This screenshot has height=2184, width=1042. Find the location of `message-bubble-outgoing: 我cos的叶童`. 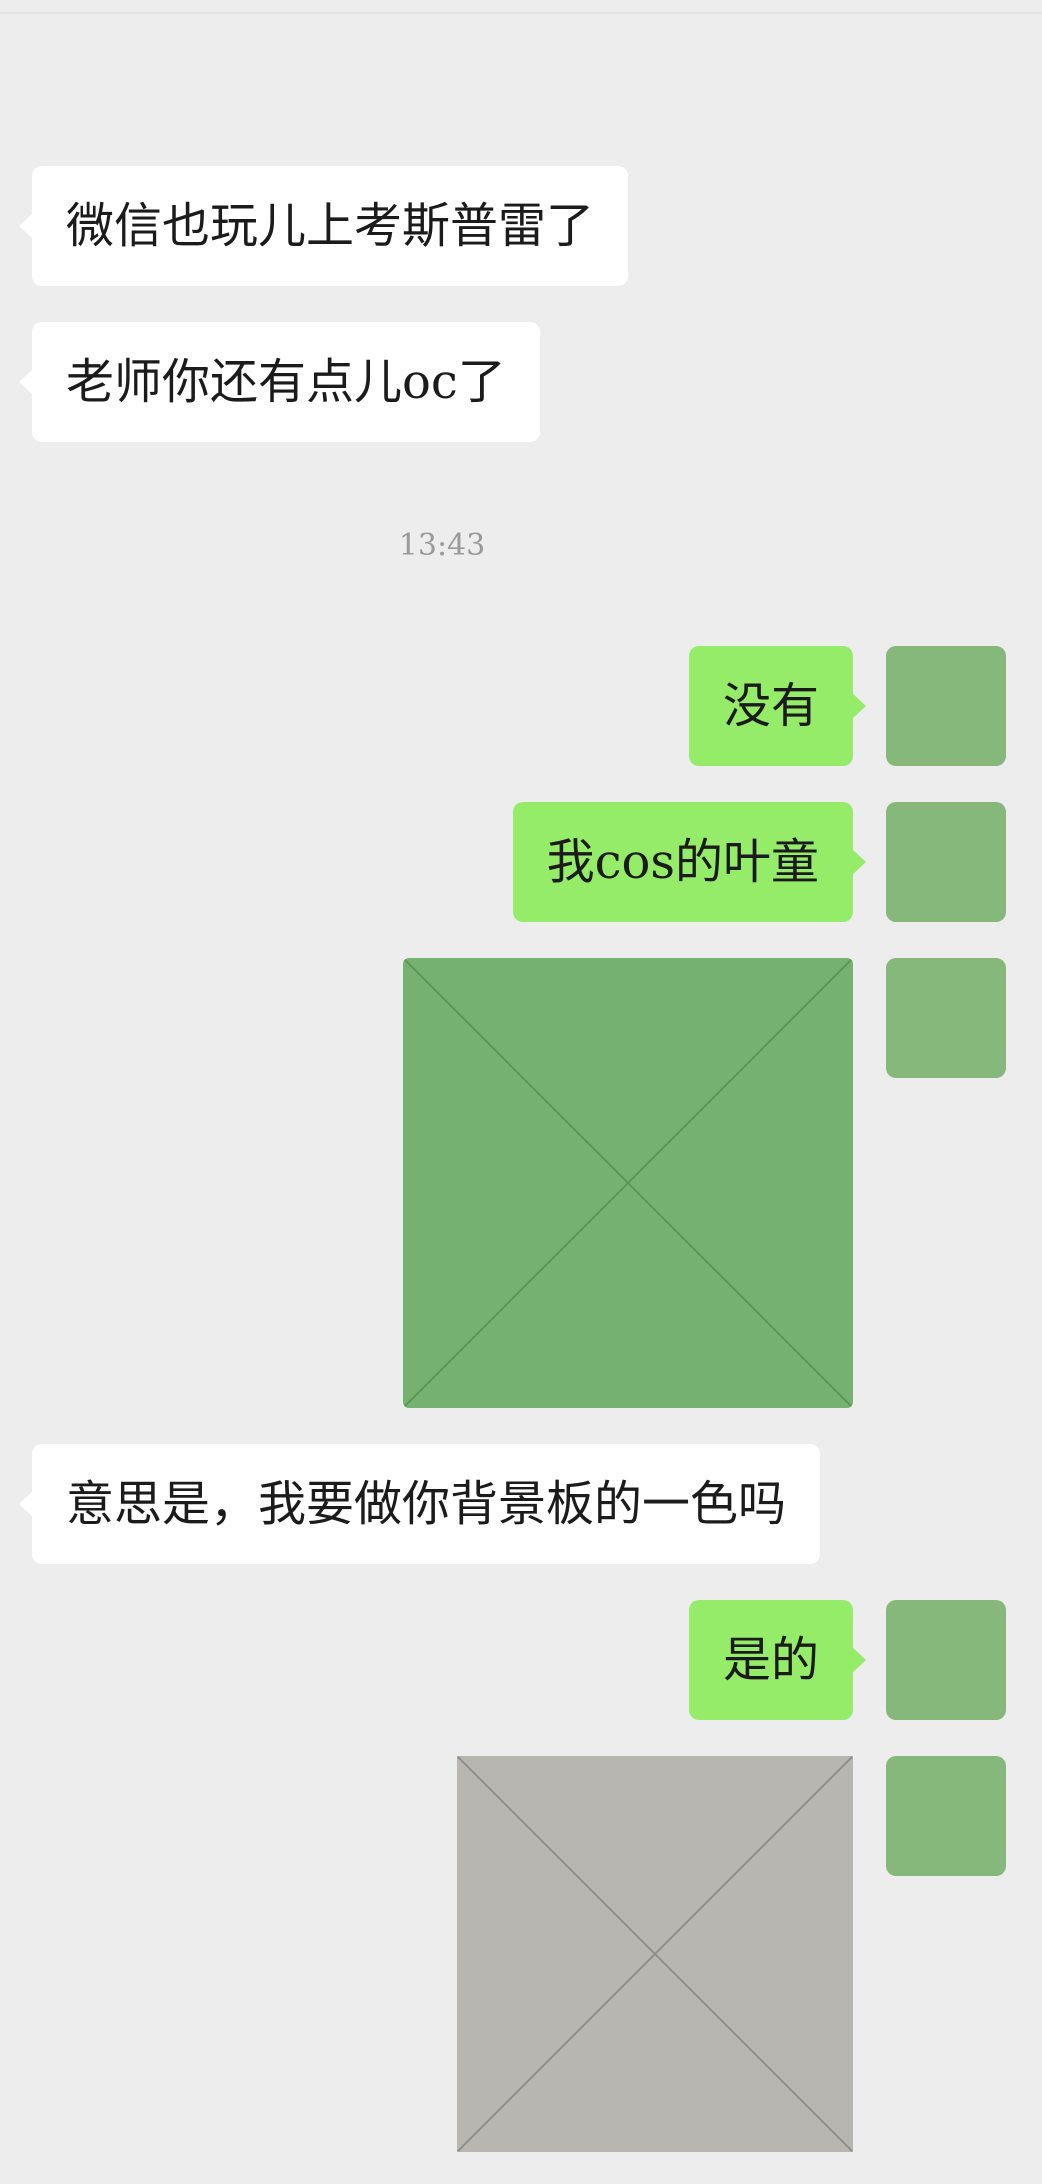

message-bubble-outgoing: 我cos的叶童 is located at coordinates (689, 862).